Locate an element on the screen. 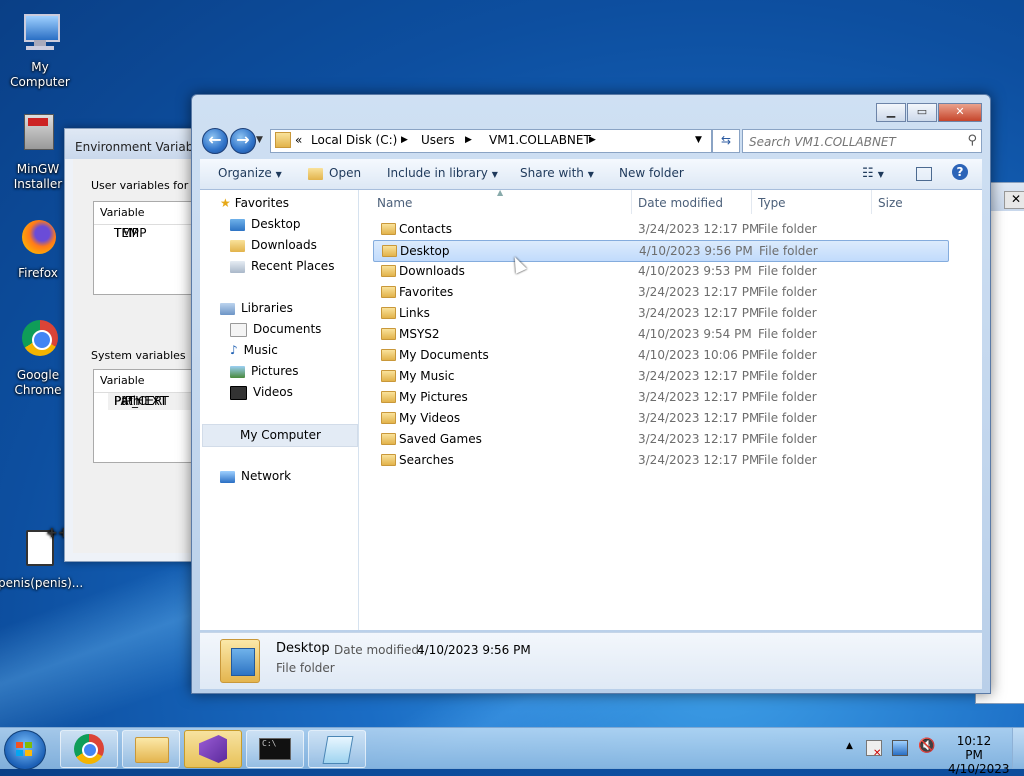 The width and height of the screenshot is (1024, 776). organize-label: Organize is located at coordinates (245, 173).